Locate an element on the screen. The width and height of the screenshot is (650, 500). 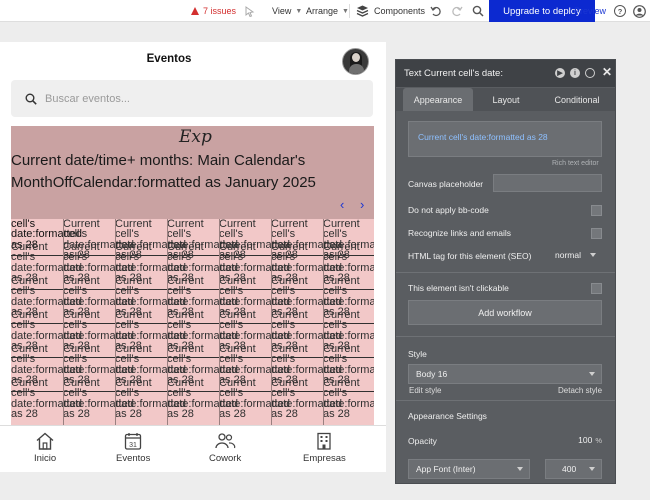
opacity-input: 100 % is located at coordinates (584, 440).